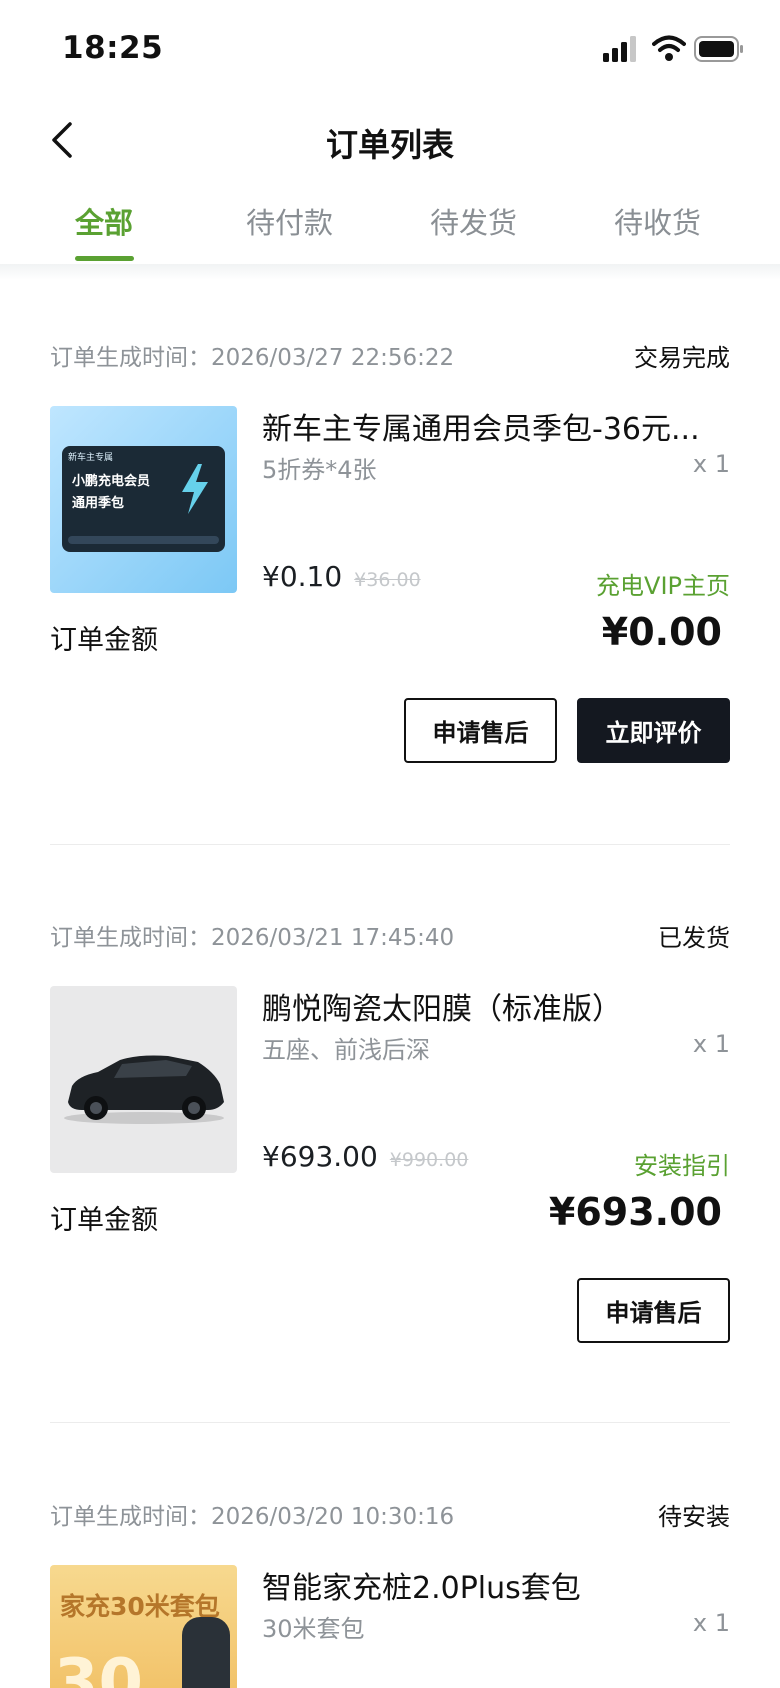 Image resolution: width=780 pixels, height=1688 pixels. What do you see at coordinates (619, 49) in the screenshot?
I see `cellular-signal-icon` at bounding box center [619, 49].